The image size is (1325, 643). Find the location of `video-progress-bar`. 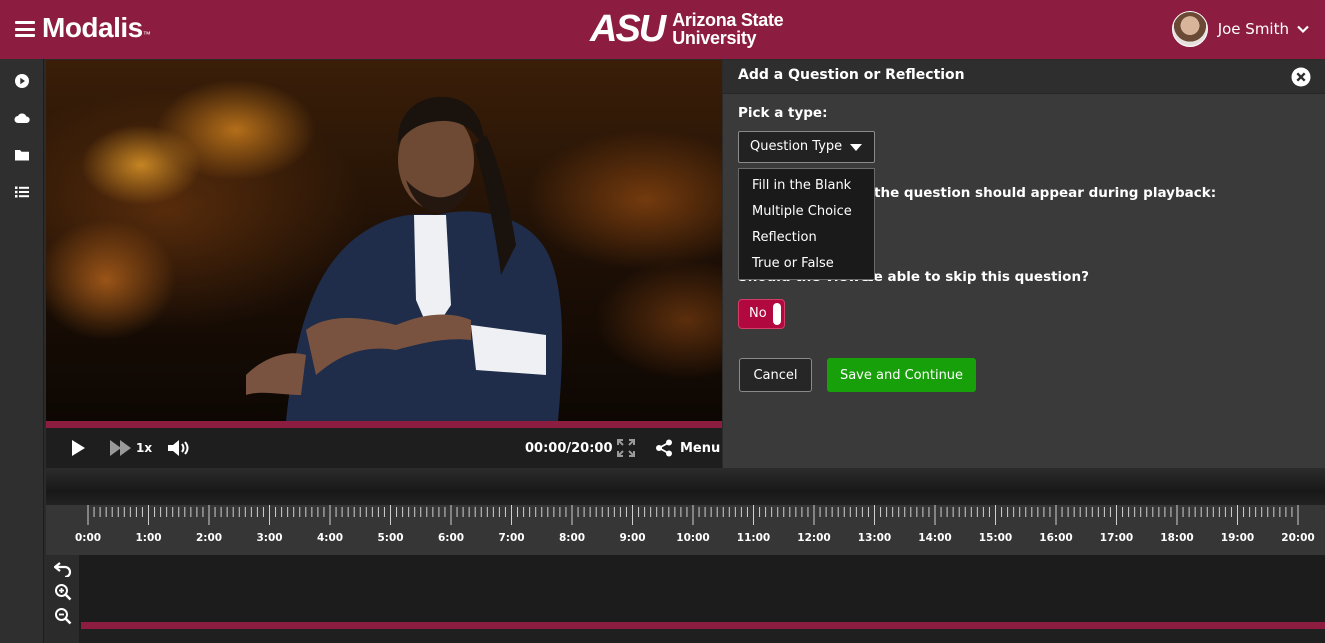

video-progress-bar is located at coordinates (384, 424).